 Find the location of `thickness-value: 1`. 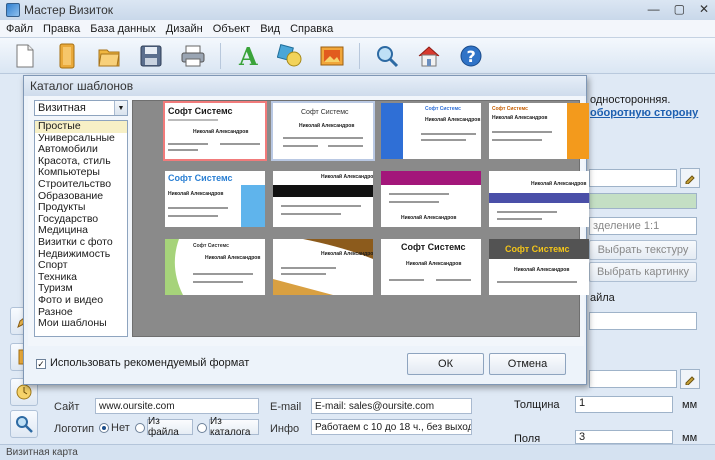

thickness-value: 1 is located at coordinates (582, 403).